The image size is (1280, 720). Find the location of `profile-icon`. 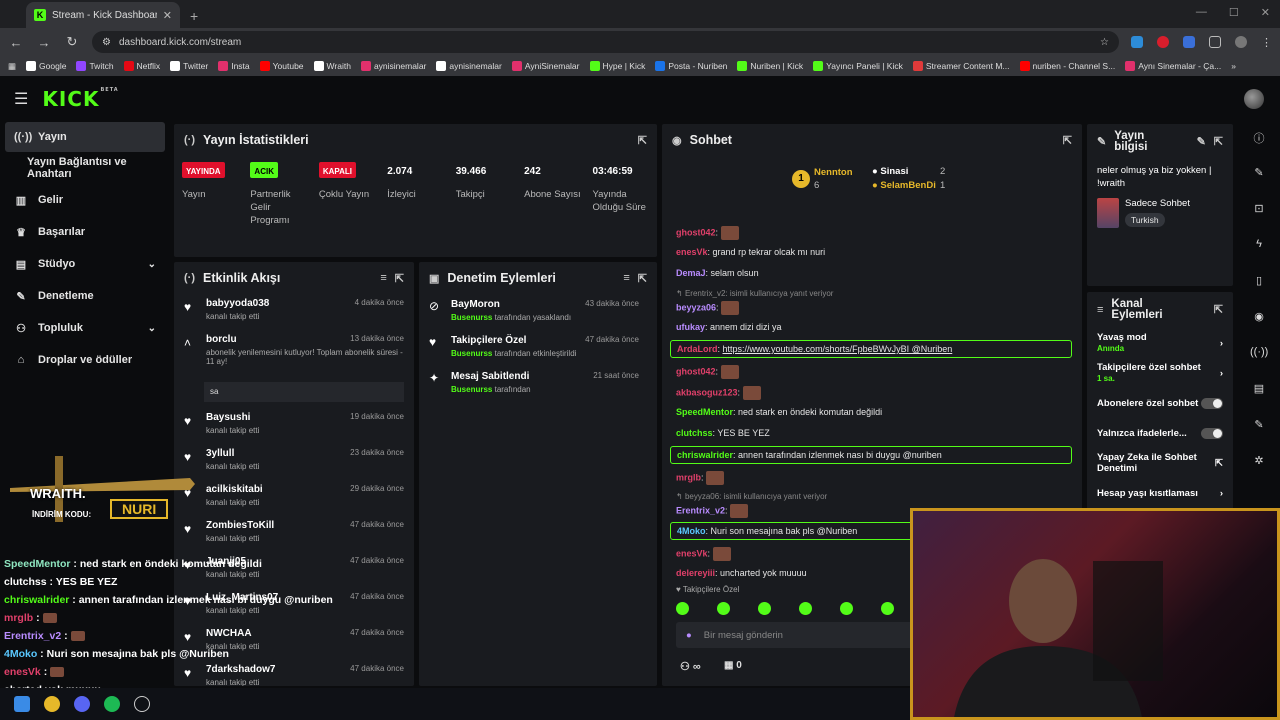

profile-icon is located at coordinates (1241, 42).